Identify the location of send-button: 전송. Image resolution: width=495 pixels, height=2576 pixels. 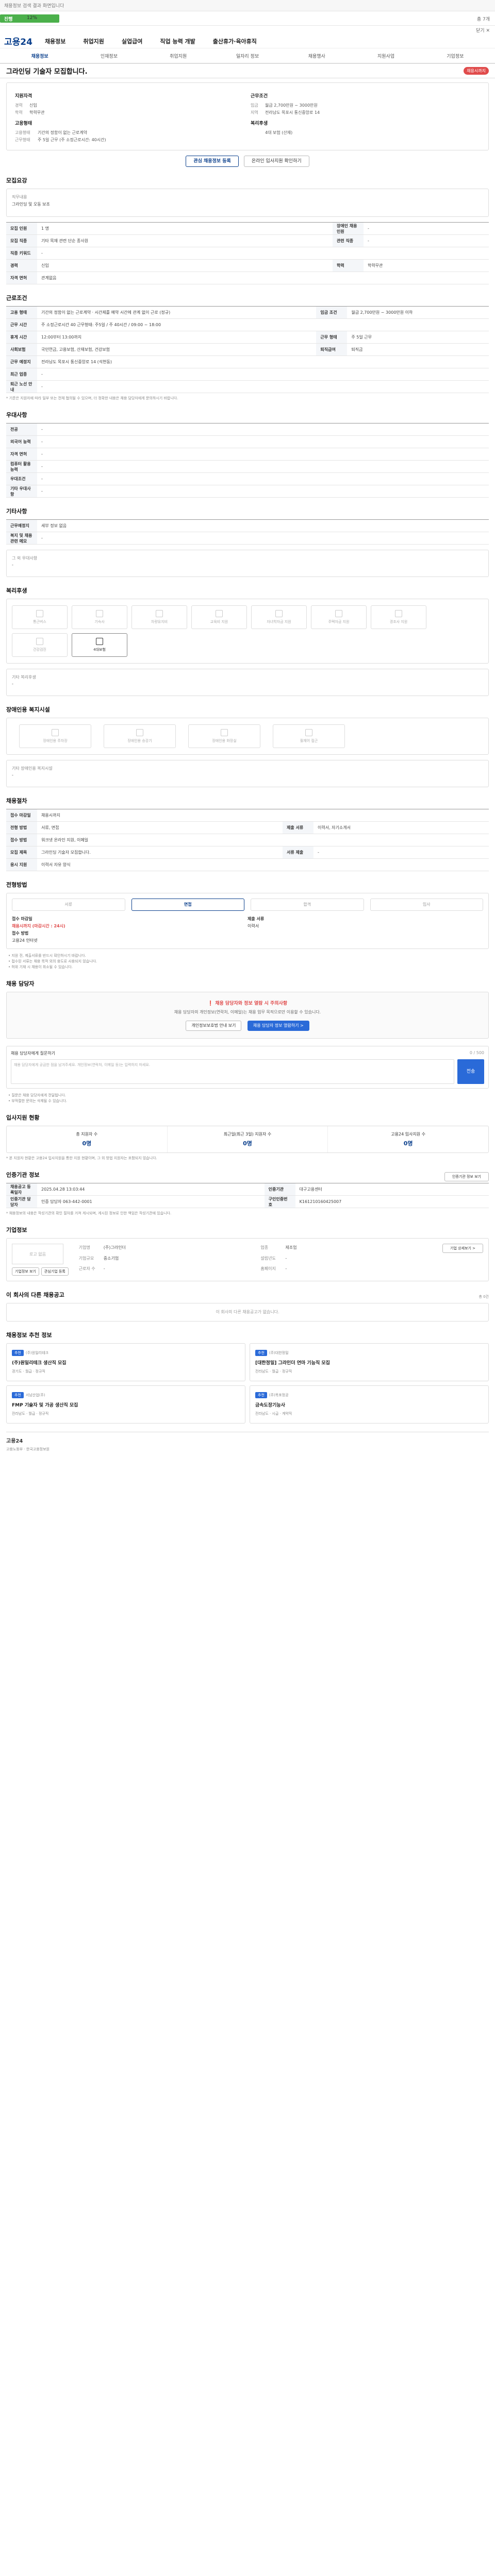
(470, 1071).